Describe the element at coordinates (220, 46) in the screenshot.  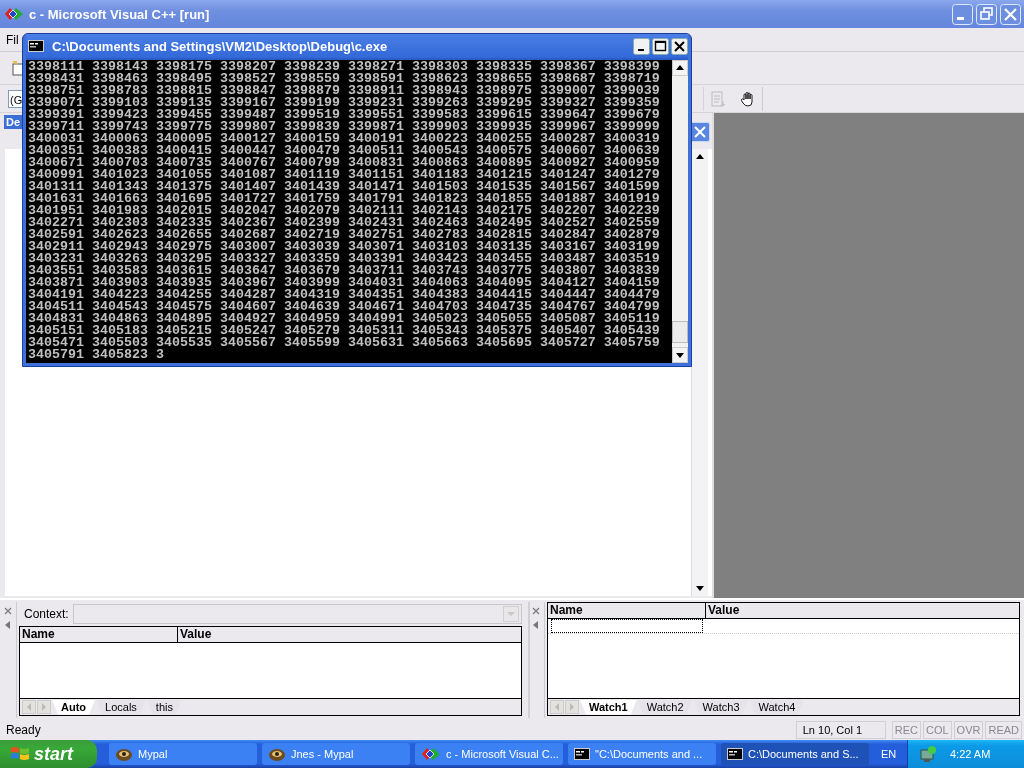
I see `window-title: C:\Documents and Settings\VM2\Desktop\Debug\c.exe` at that location.